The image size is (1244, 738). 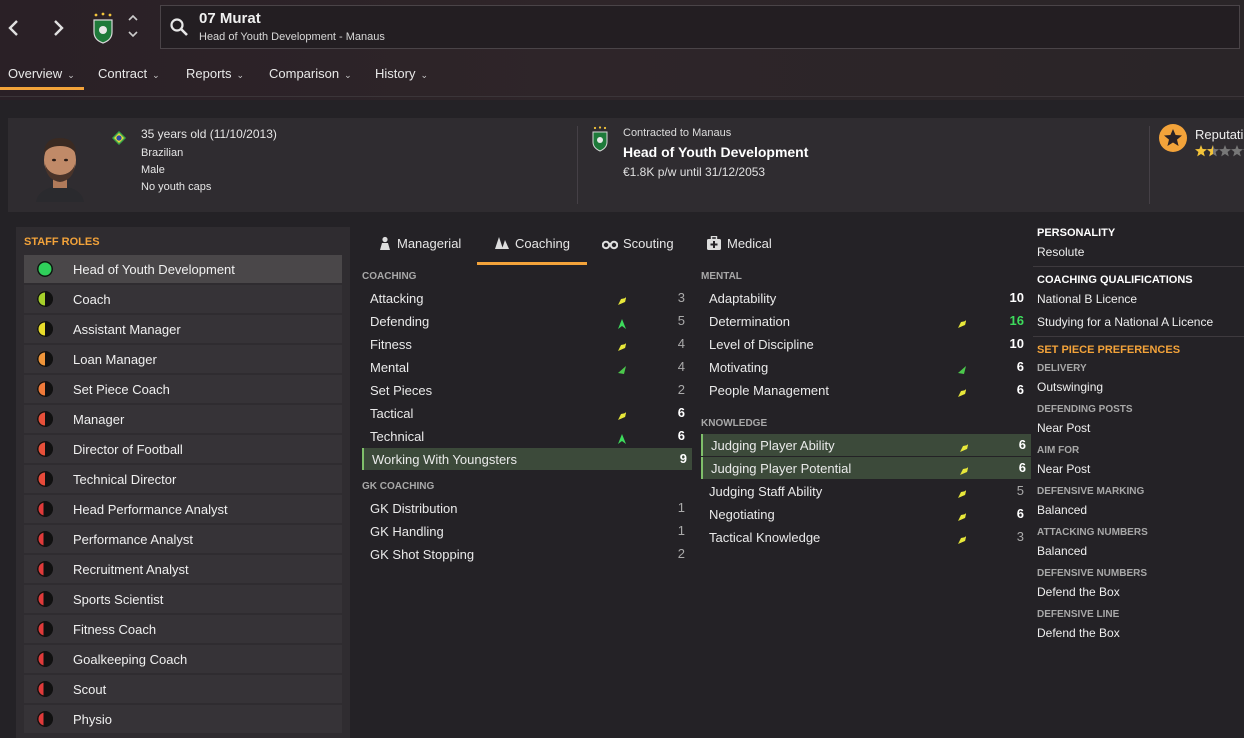 I want to click on gender: Male, so click(x=153, y=170).